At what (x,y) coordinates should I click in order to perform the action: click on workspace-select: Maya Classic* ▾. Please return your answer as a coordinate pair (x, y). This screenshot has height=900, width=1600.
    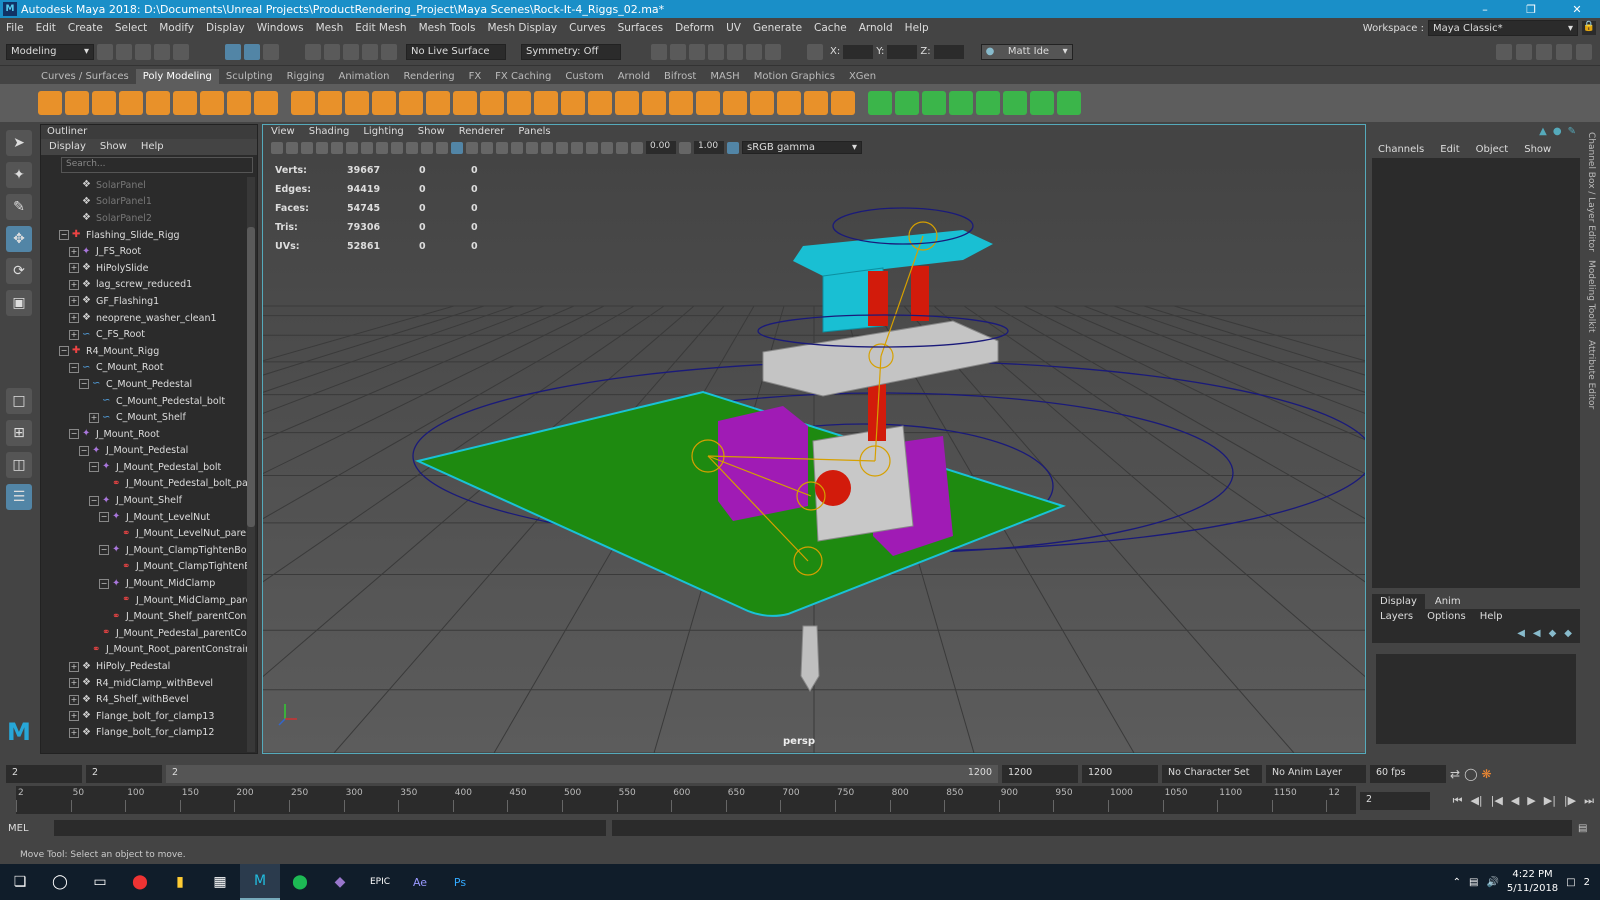
    Looking at the image, I should click on (1503, 28).